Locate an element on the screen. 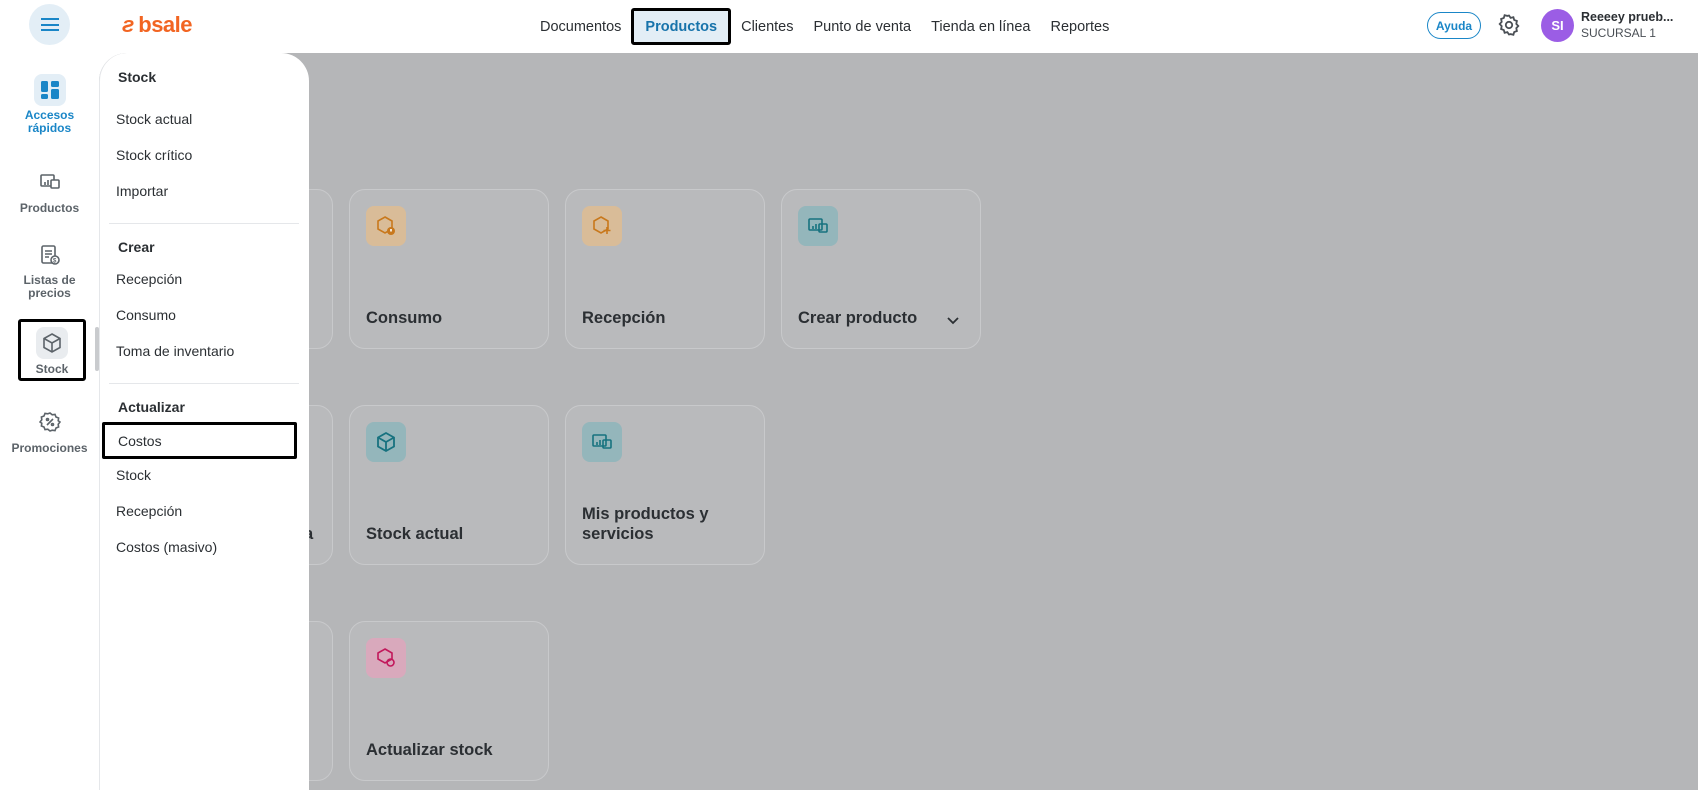  chevron-down-icon is located at coordinates (953, 321).